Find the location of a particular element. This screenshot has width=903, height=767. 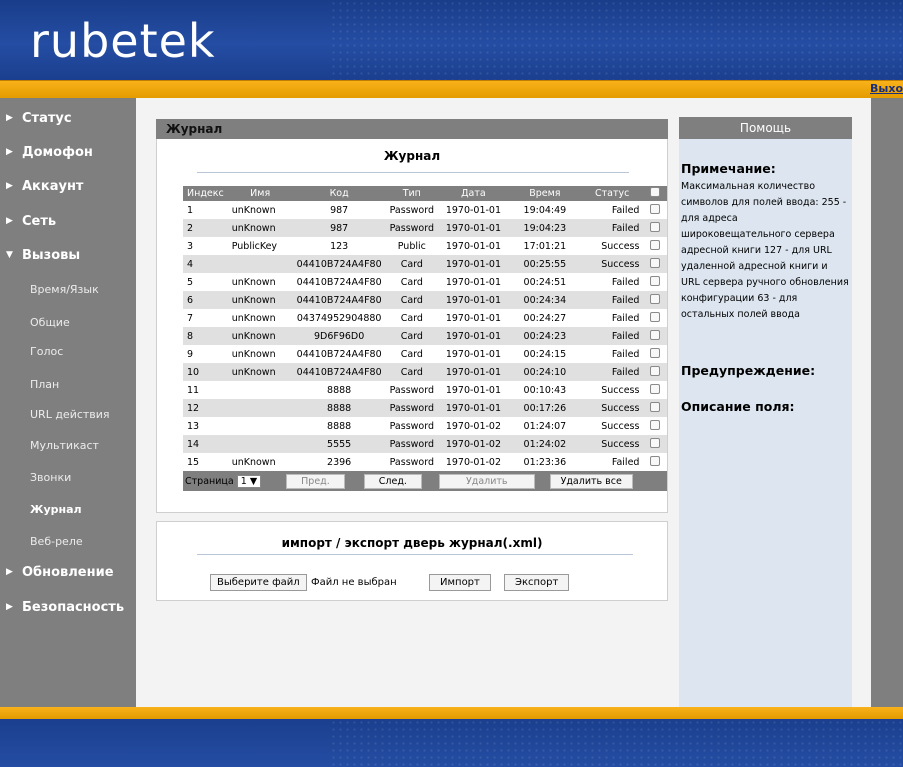

nav-sub-time-language: Время/Язык is located at coordinates (64, 289).